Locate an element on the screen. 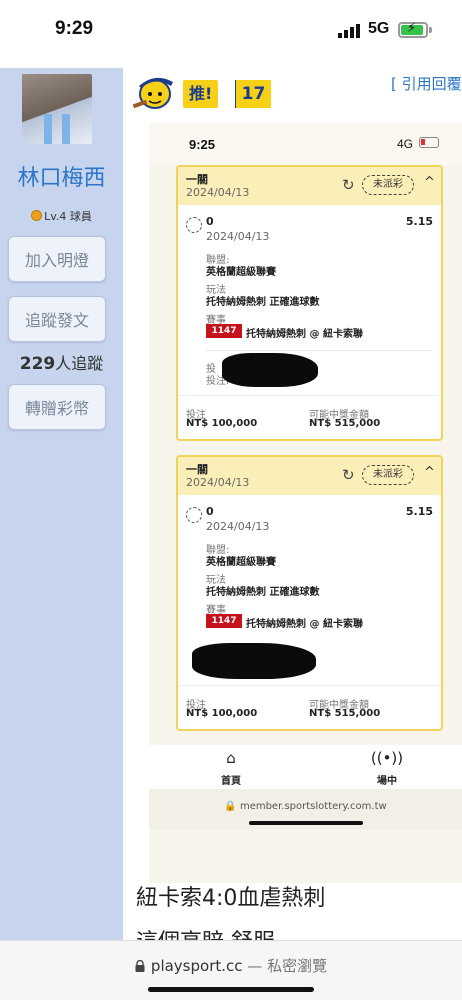  username: 林口梅西 is located at coordinates (61, 176).